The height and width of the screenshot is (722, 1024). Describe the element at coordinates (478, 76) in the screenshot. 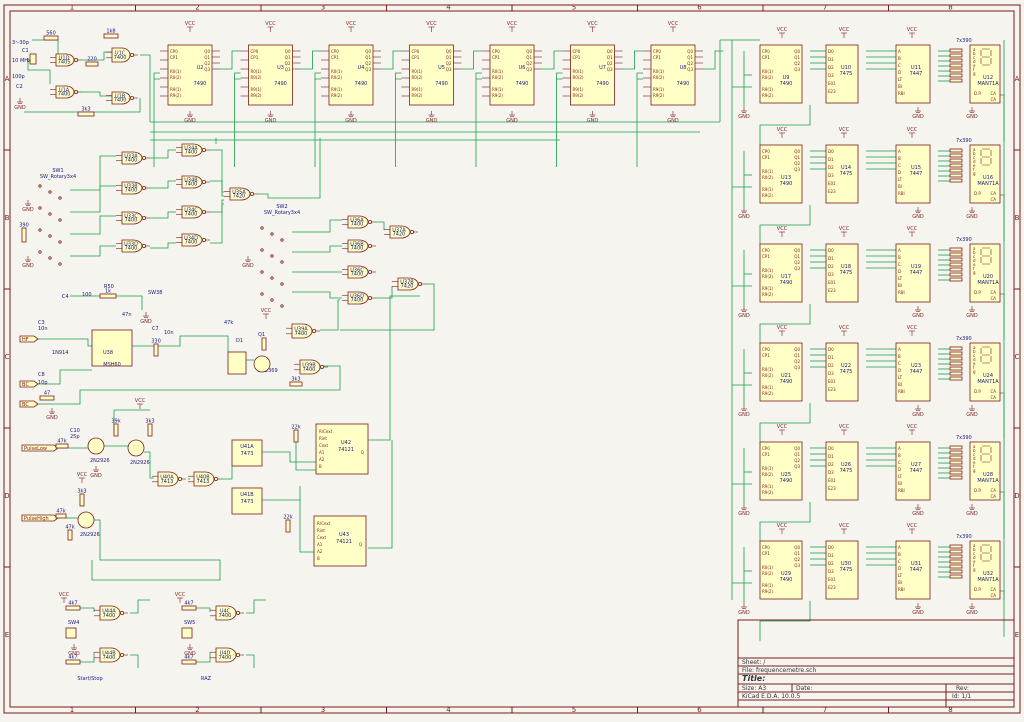

I see `reset-wire` at that location.